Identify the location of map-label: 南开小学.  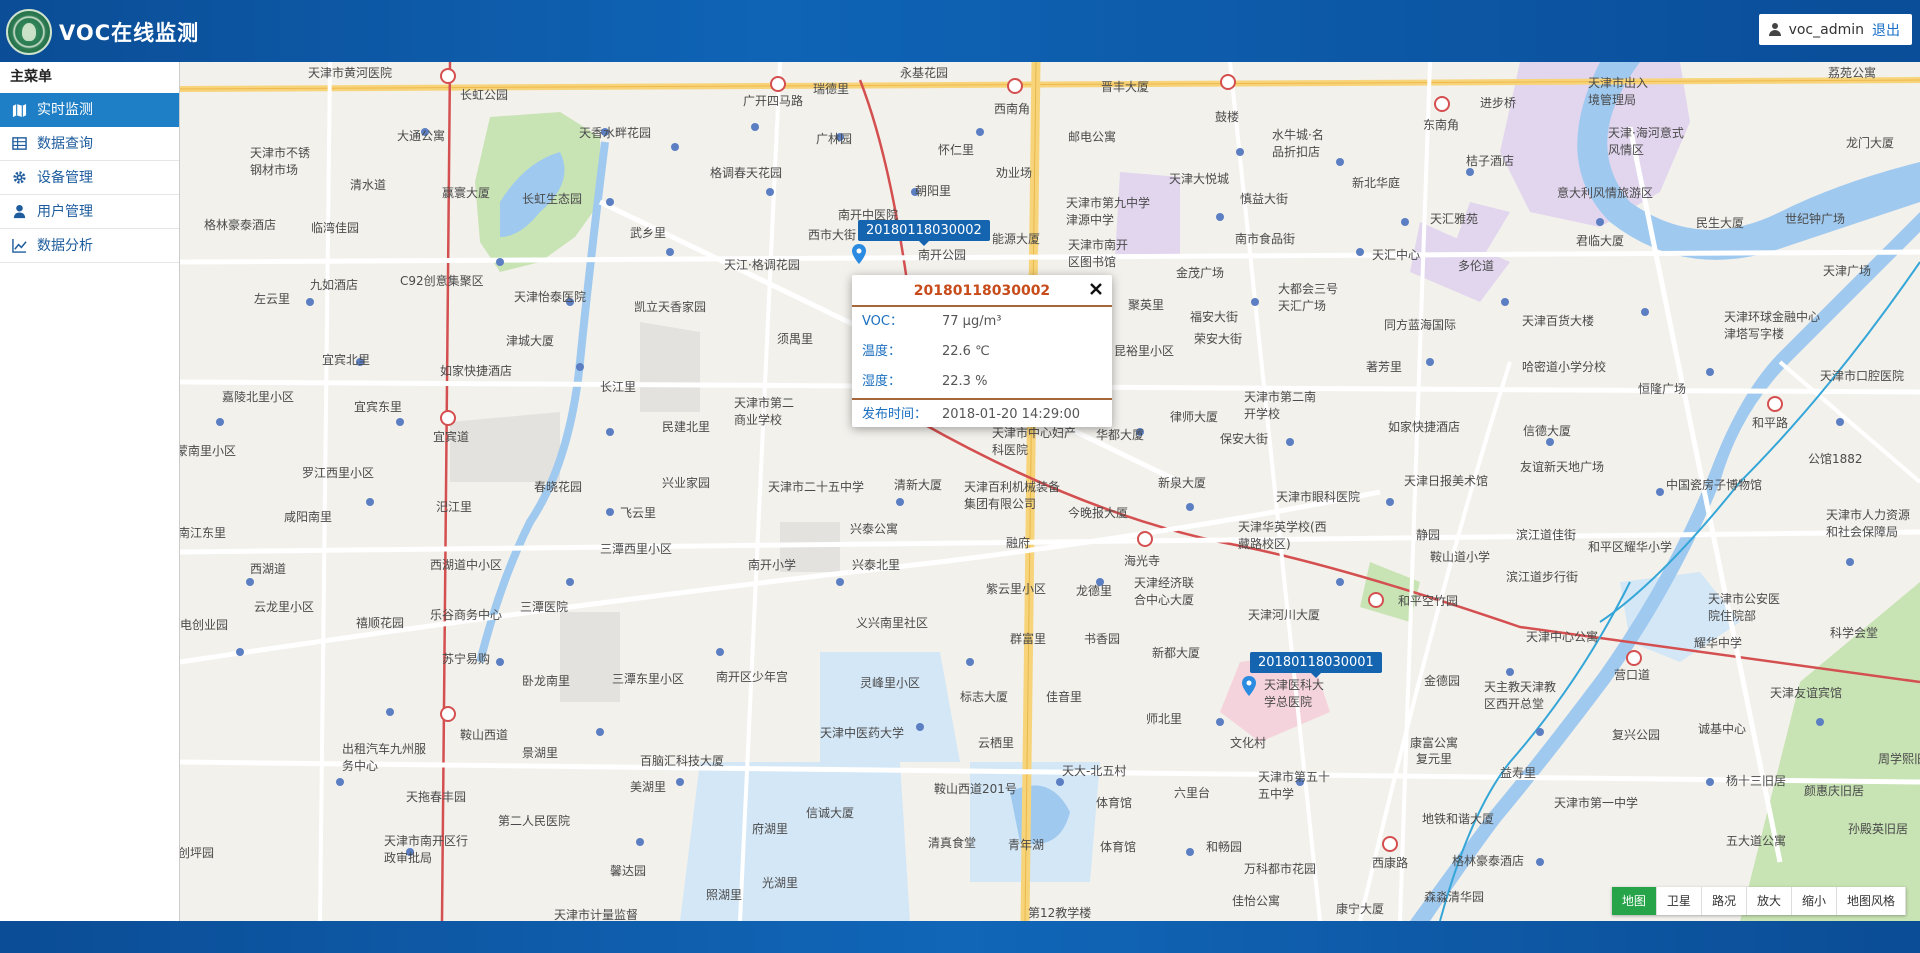
(772, 565).